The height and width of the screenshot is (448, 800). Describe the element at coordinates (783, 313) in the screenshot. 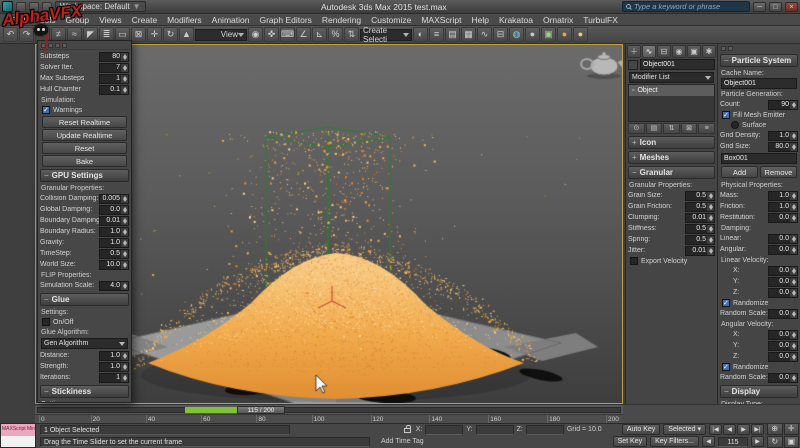

I see `random-scale-spinner: 0.0` at that location.